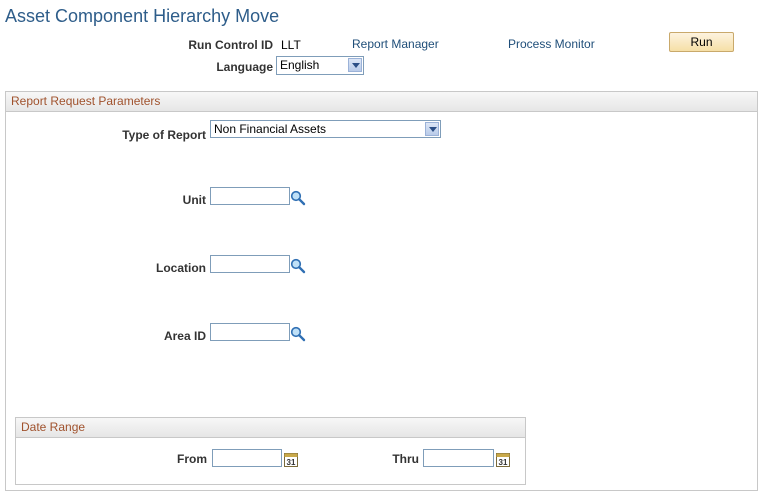 The width and height of the screenshot is (758, 491). What do you see at coordinates (701, 42) in the screenshot?
I see `run-button: Run` at bounding box center [701, 42].